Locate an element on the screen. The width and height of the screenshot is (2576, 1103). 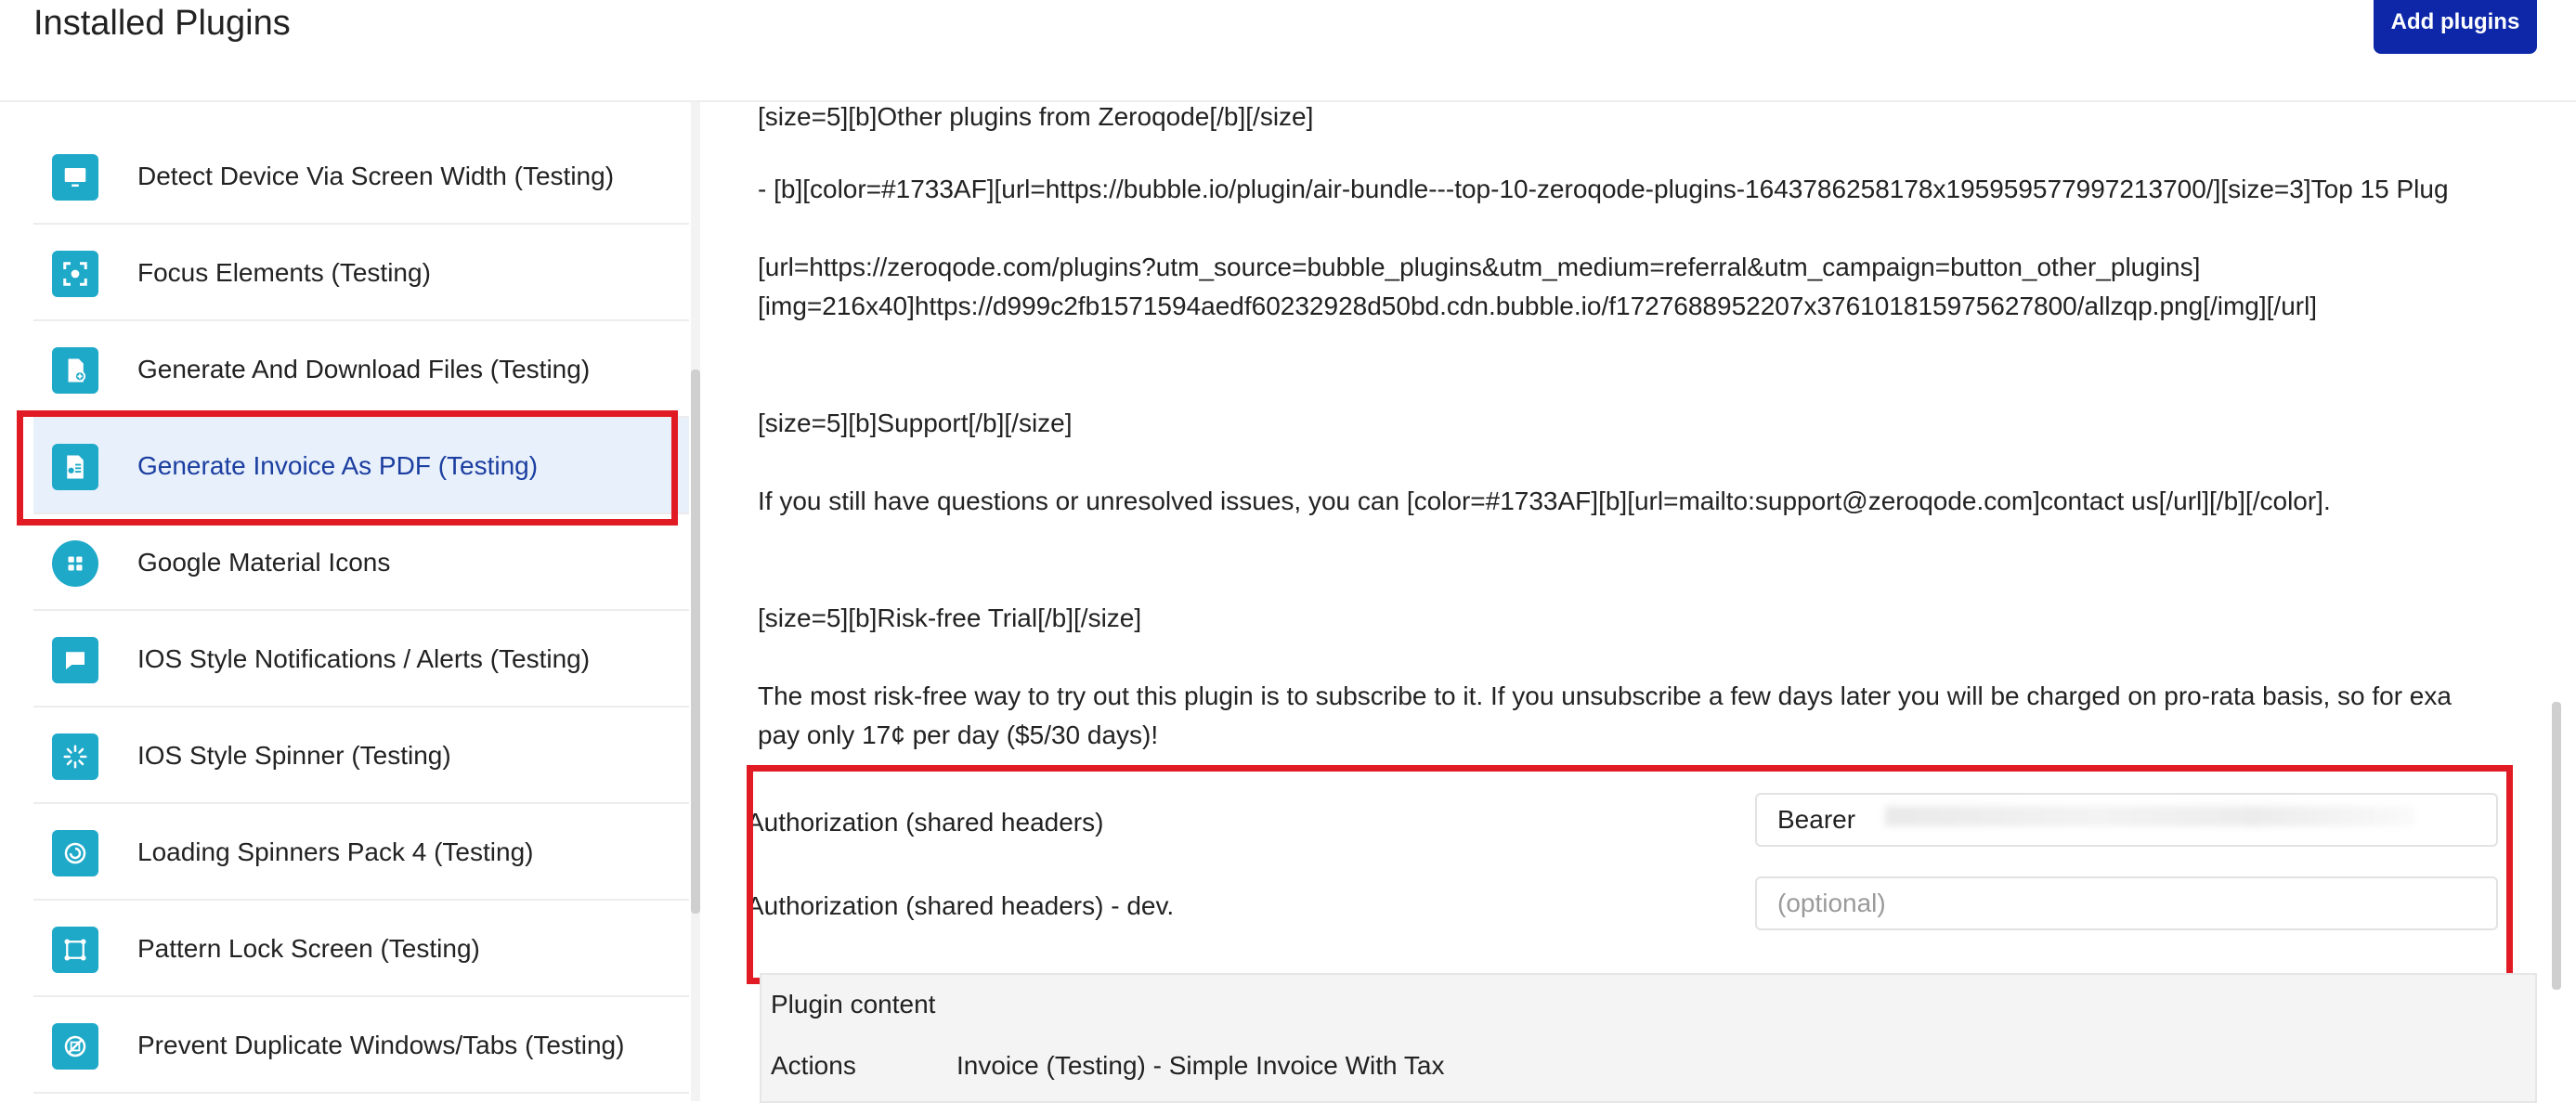
monitor-icon is located at coordinates (75, 178).